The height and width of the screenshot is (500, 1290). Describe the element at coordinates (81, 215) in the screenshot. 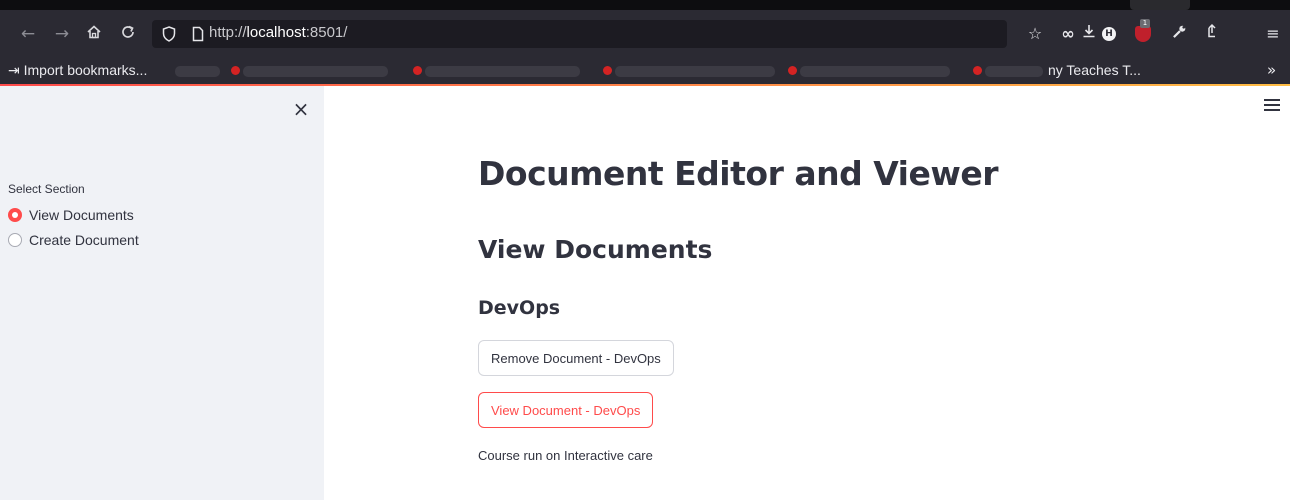

I see `radio-option-label: View Documents` at that location.